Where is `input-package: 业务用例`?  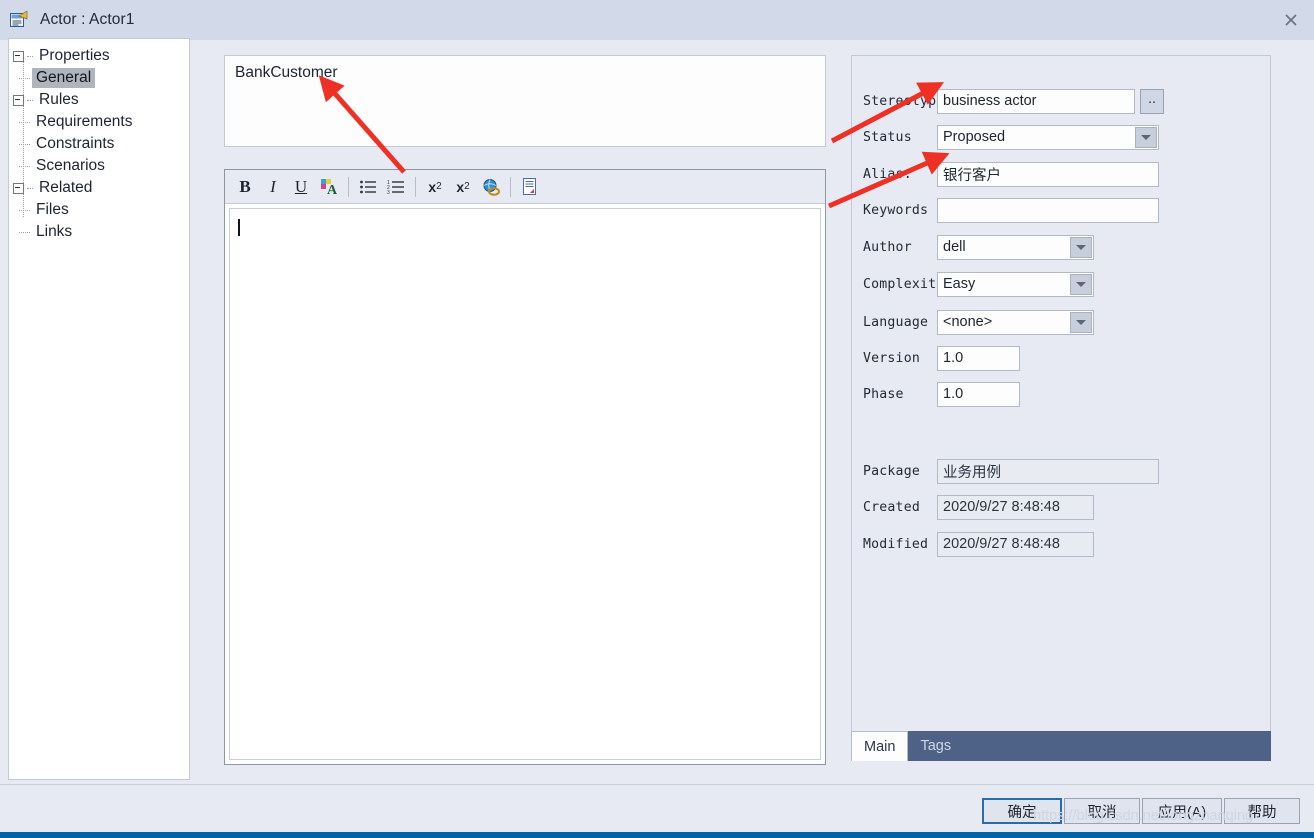
input-package: 业务用例 is located at coordinates (1048, 471).